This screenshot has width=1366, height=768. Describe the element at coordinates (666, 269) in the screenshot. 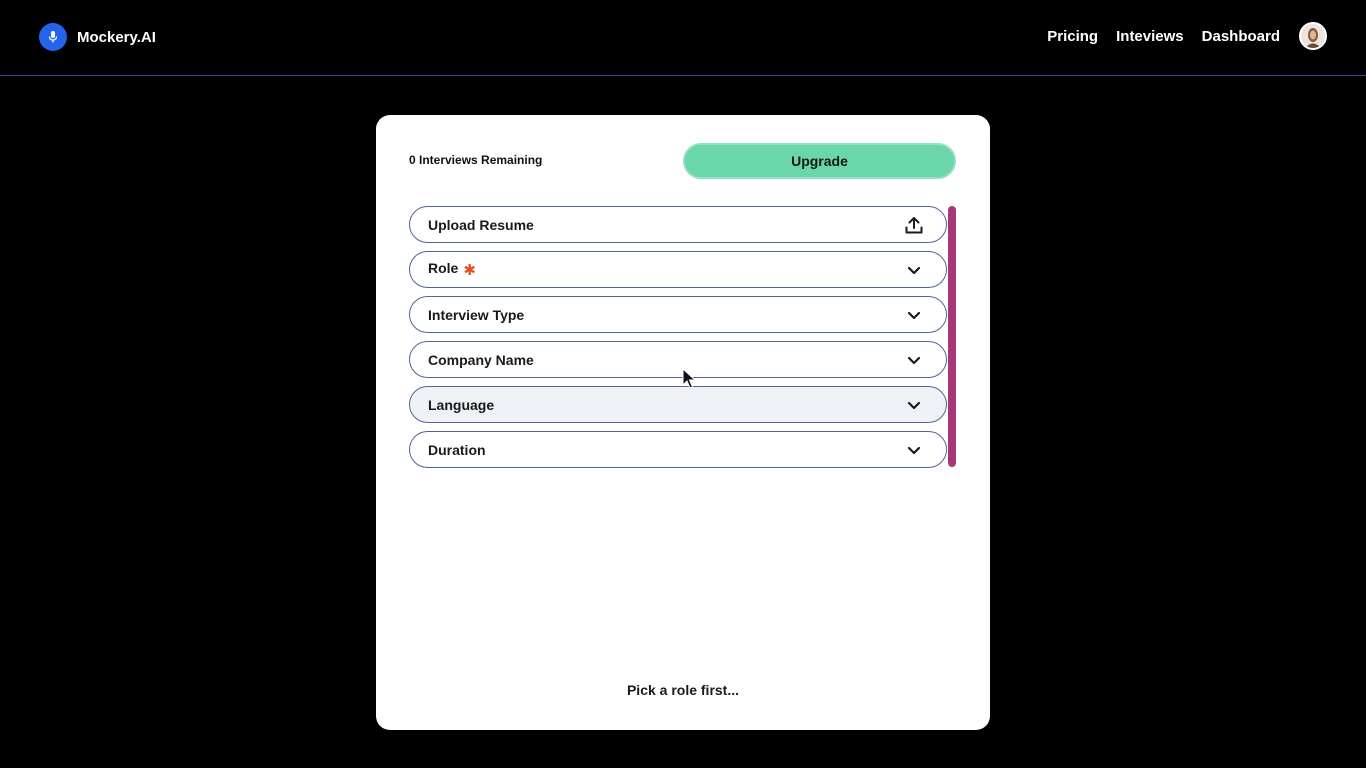

I see `field-label: Role ✱` at that location.